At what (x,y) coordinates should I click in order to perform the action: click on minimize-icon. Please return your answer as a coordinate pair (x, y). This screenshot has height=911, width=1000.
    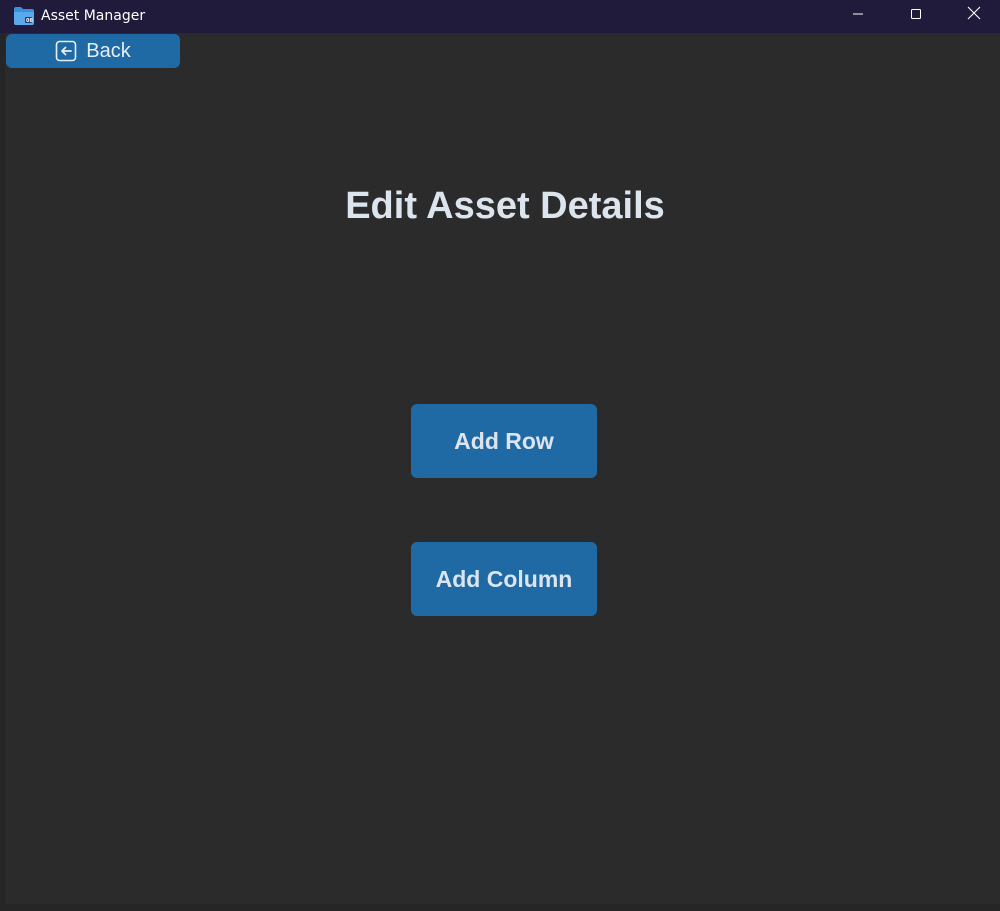
    Looking at the image, I should click on (858, 16).